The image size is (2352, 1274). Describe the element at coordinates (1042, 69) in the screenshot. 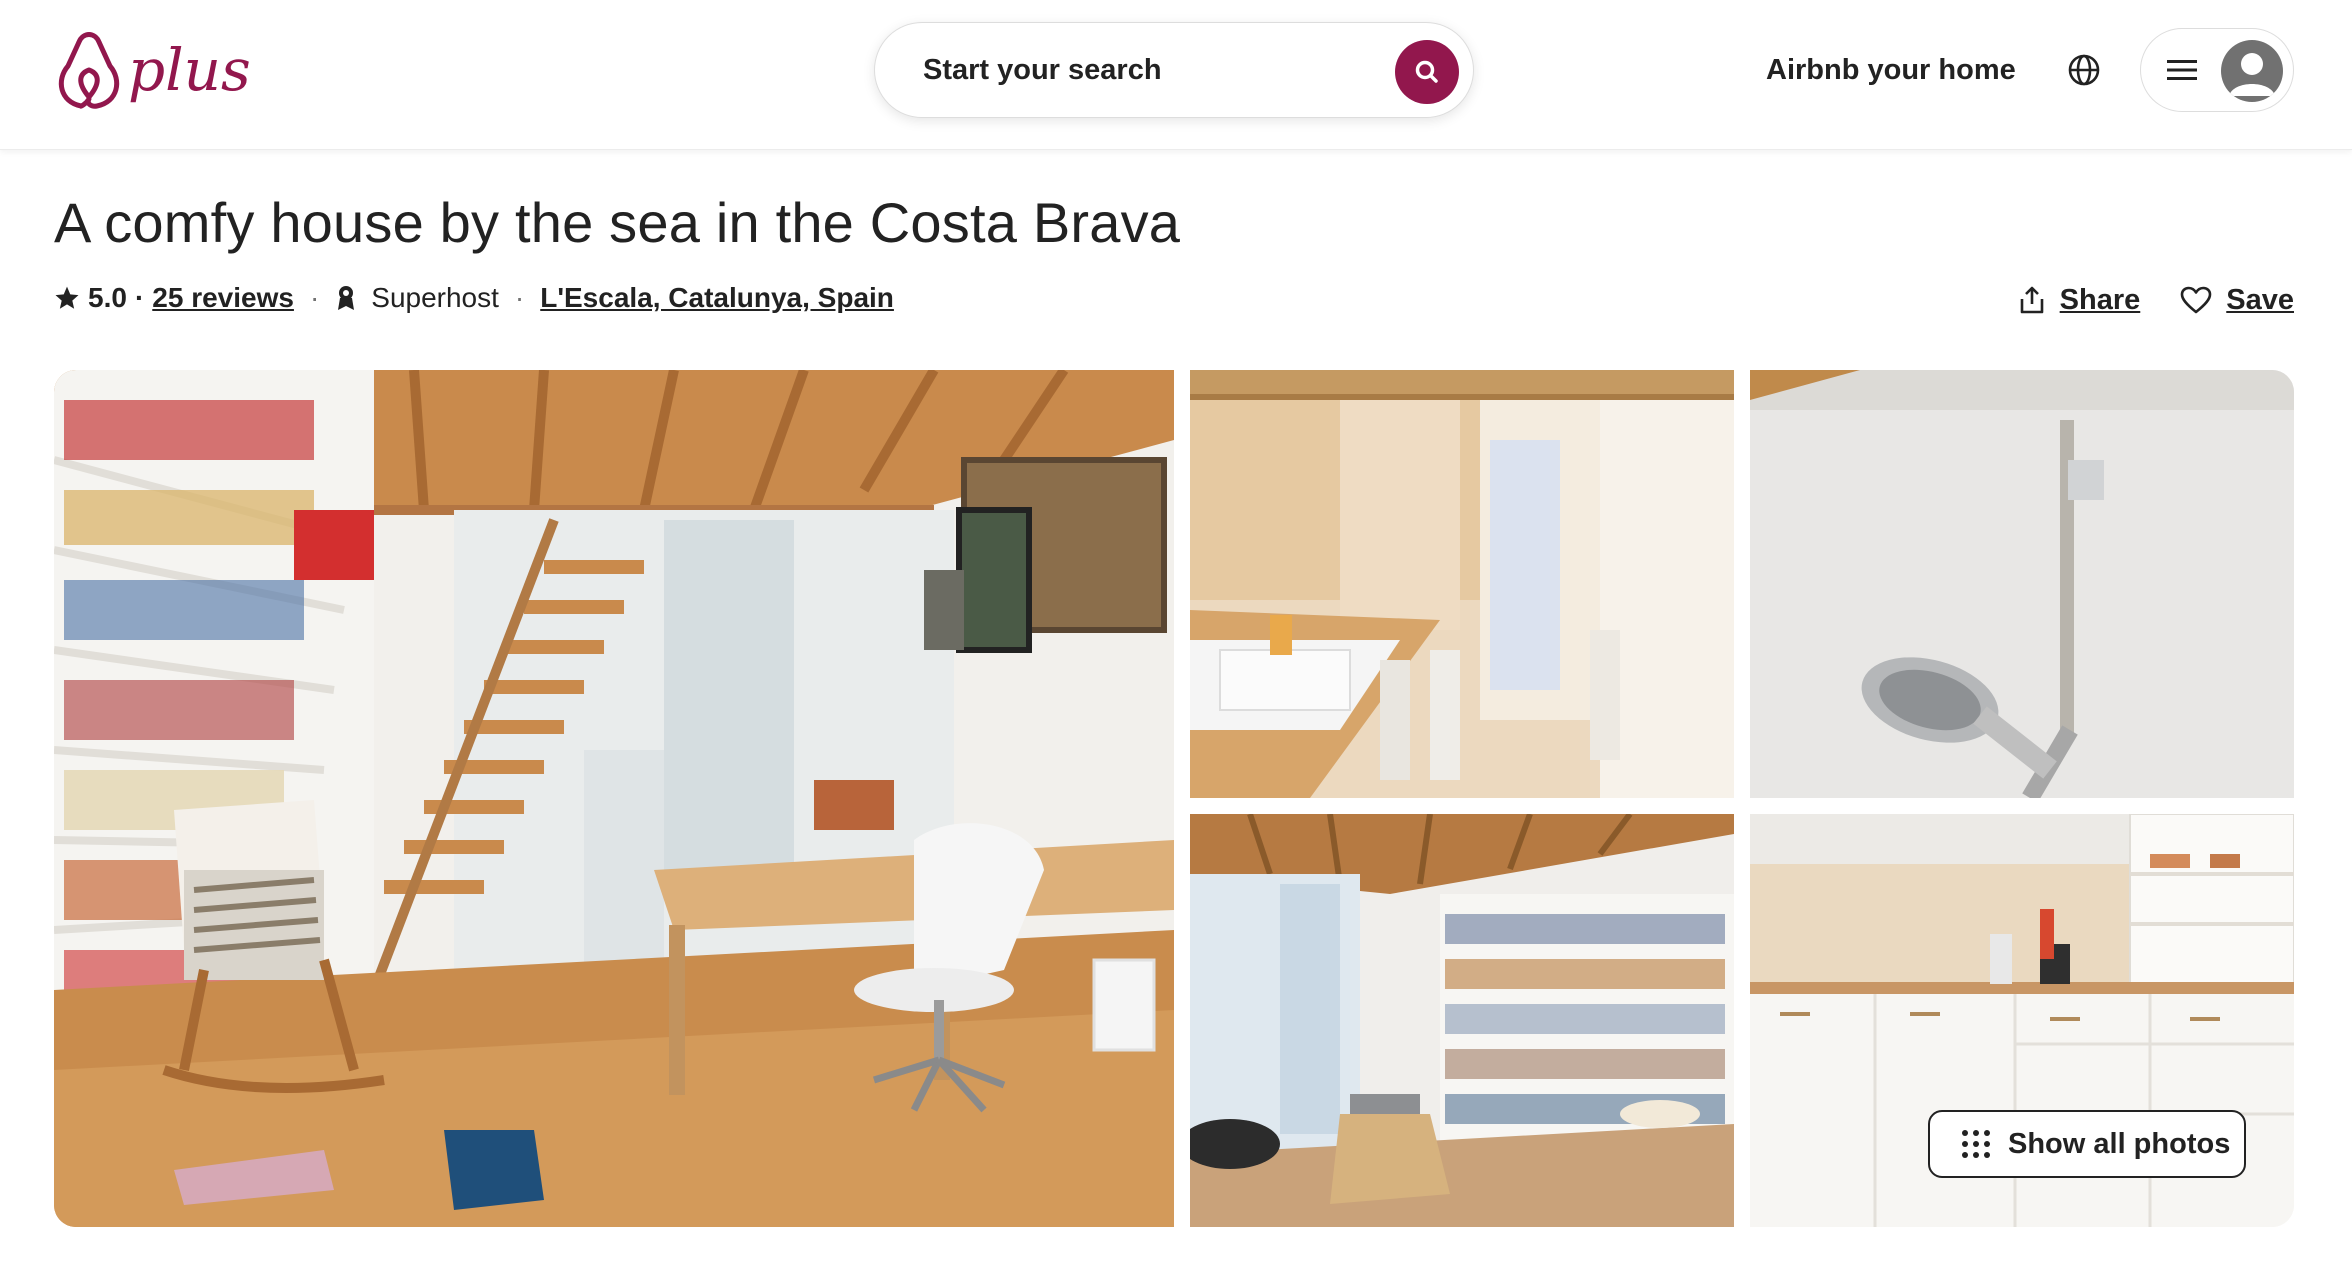

I see `search-placeholder: Start your search` at that location.